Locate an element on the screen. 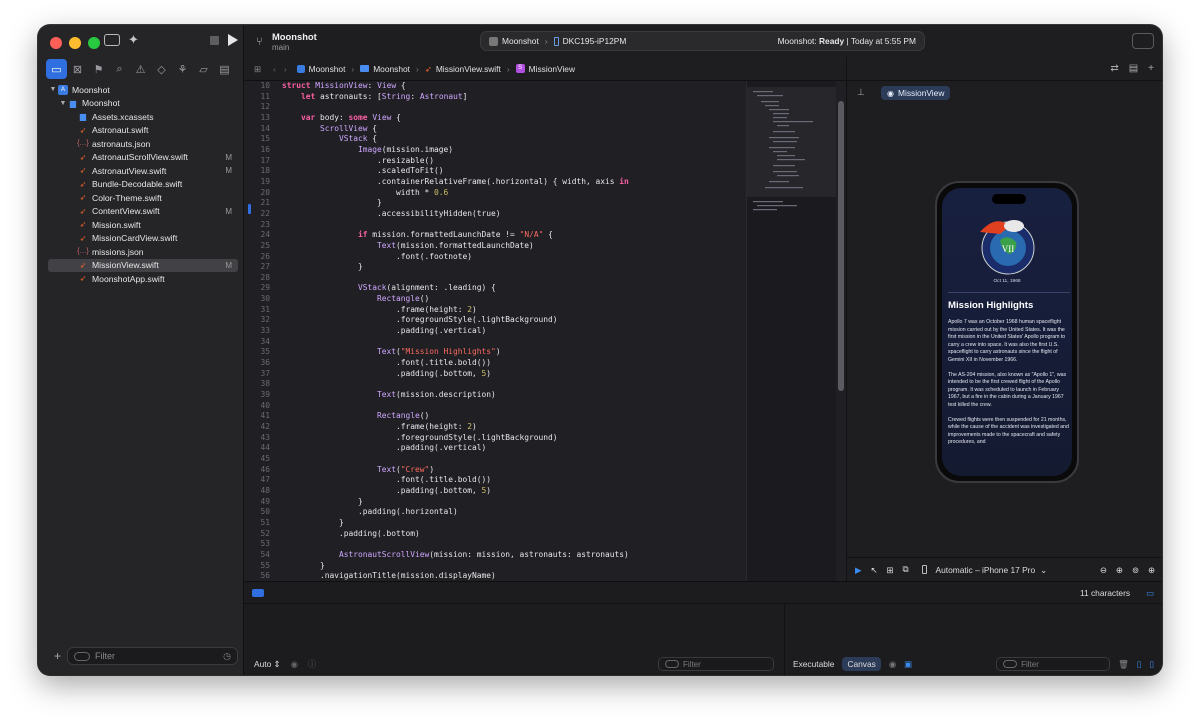 This screenshot has width=1200, height=725. left-panel-icon: ▯ is located at coordinates (1139, 664).